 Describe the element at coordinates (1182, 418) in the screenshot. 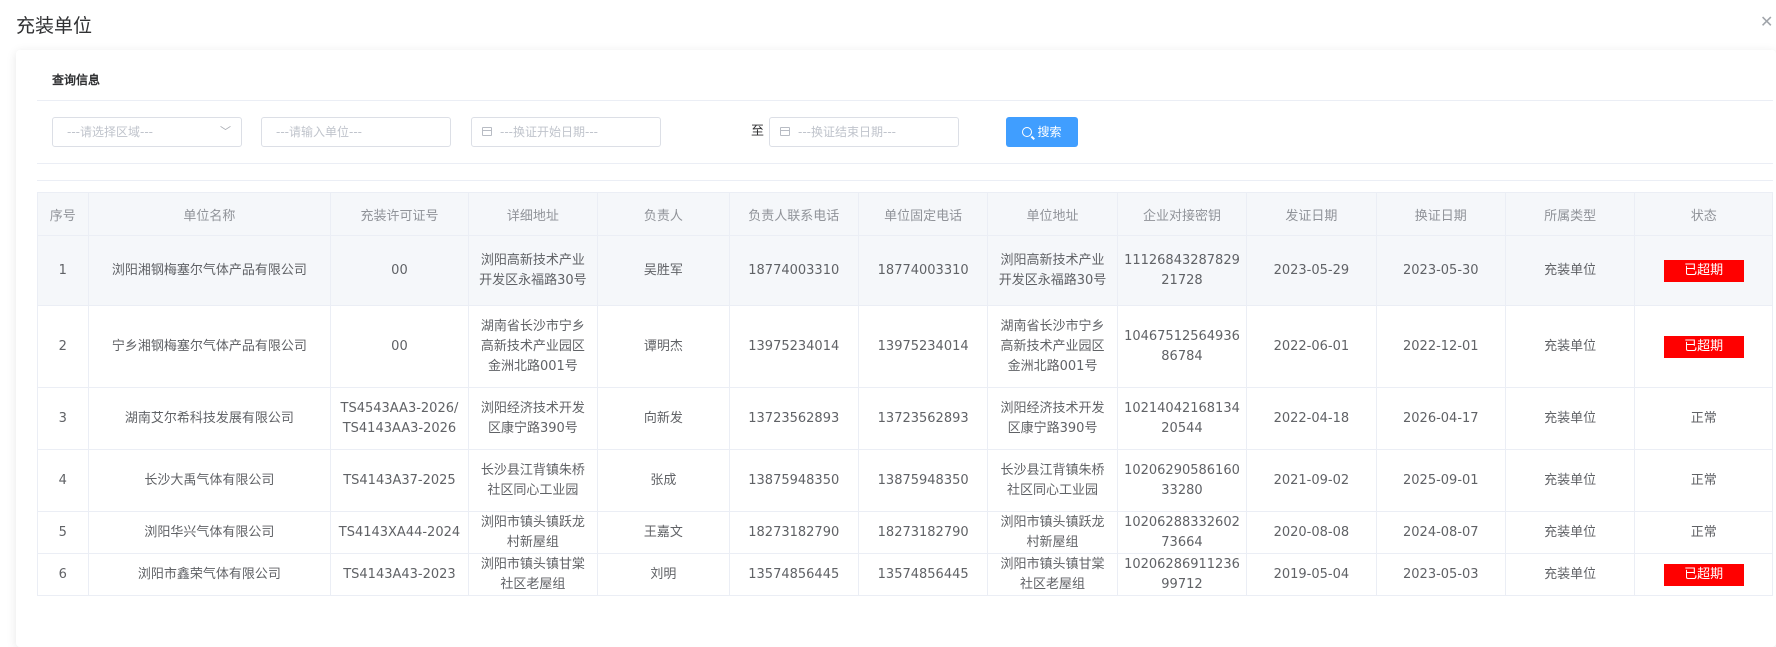

I see `table-cell-key: 1021404216813420544` at that location.